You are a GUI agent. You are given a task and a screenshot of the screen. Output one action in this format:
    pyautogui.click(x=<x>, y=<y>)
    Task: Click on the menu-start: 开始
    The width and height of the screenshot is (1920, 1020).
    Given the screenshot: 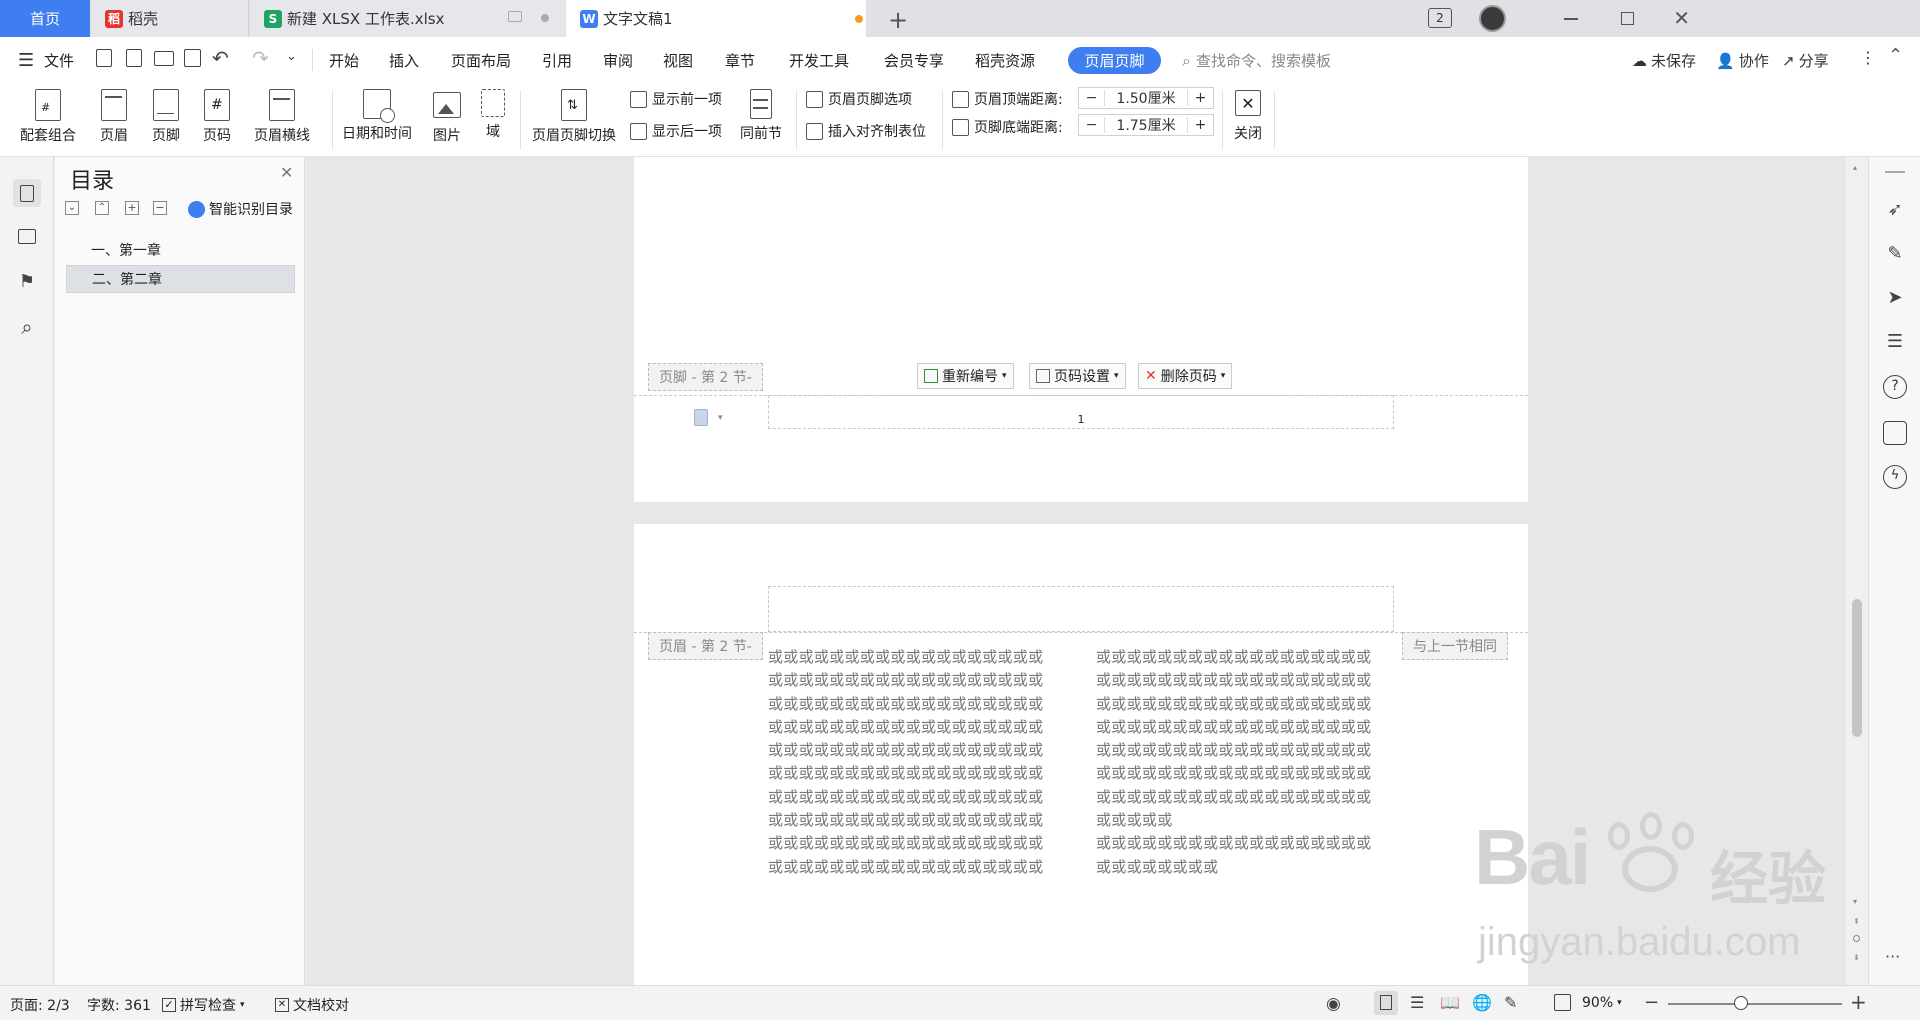 What is the action you would take?
    pyautogui.click(x=344, y=60)
    